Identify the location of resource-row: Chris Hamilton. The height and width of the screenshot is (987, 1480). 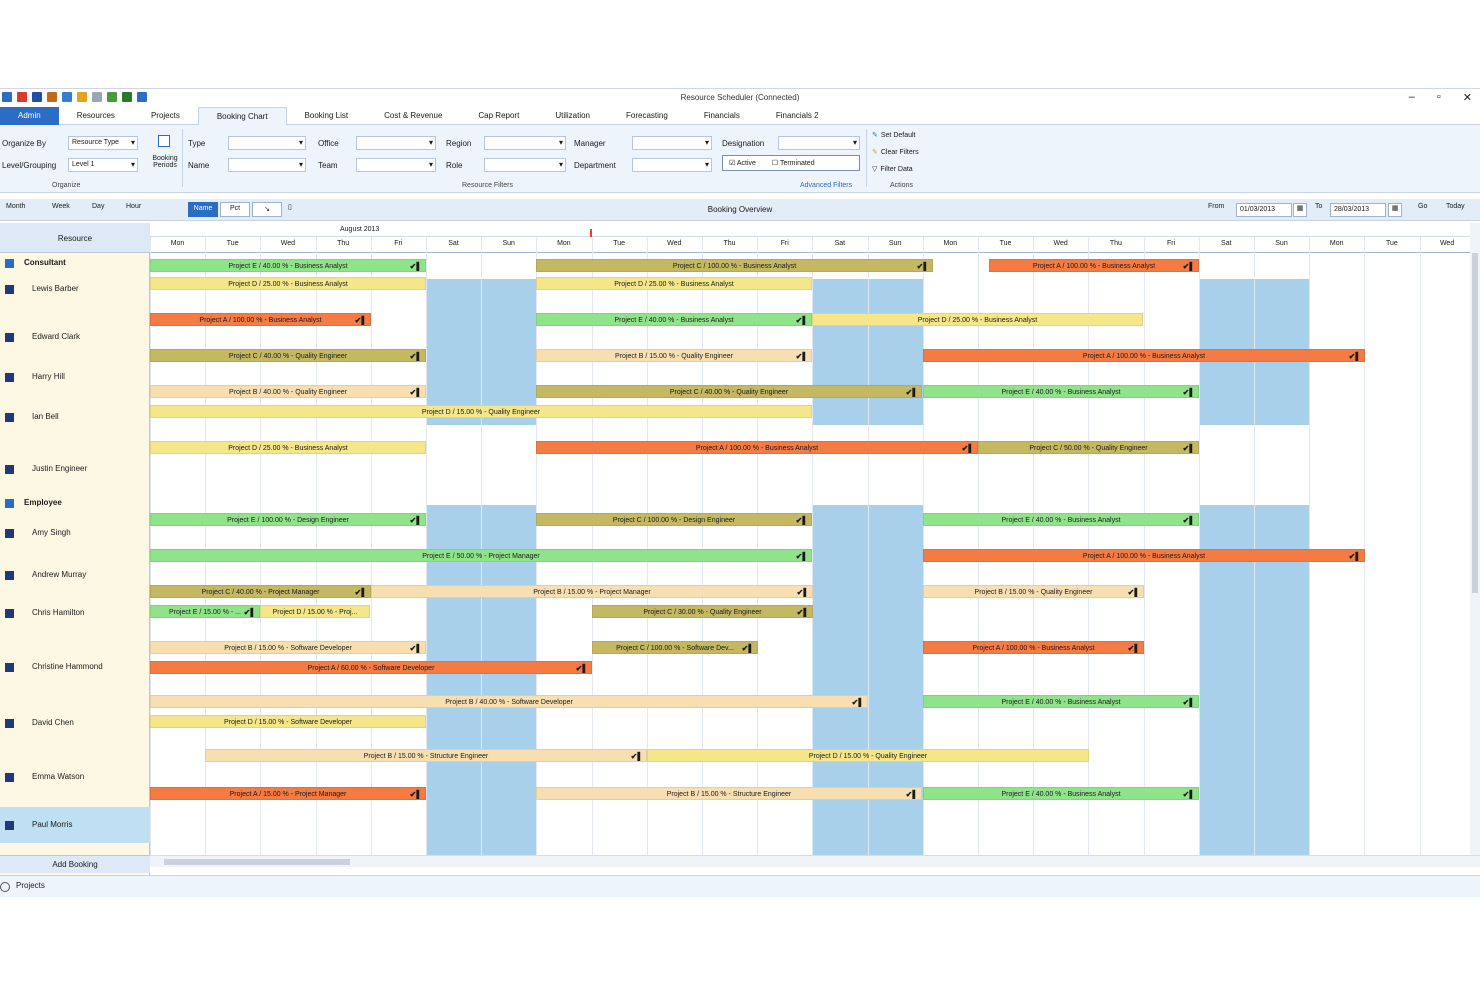
(75, 622).